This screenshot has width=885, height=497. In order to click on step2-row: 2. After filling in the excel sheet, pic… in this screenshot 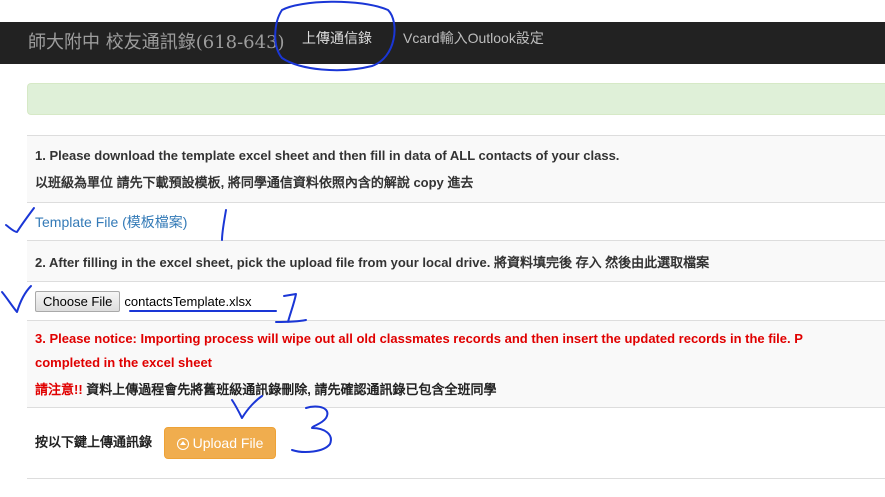, I will do `click(456, 261)`.